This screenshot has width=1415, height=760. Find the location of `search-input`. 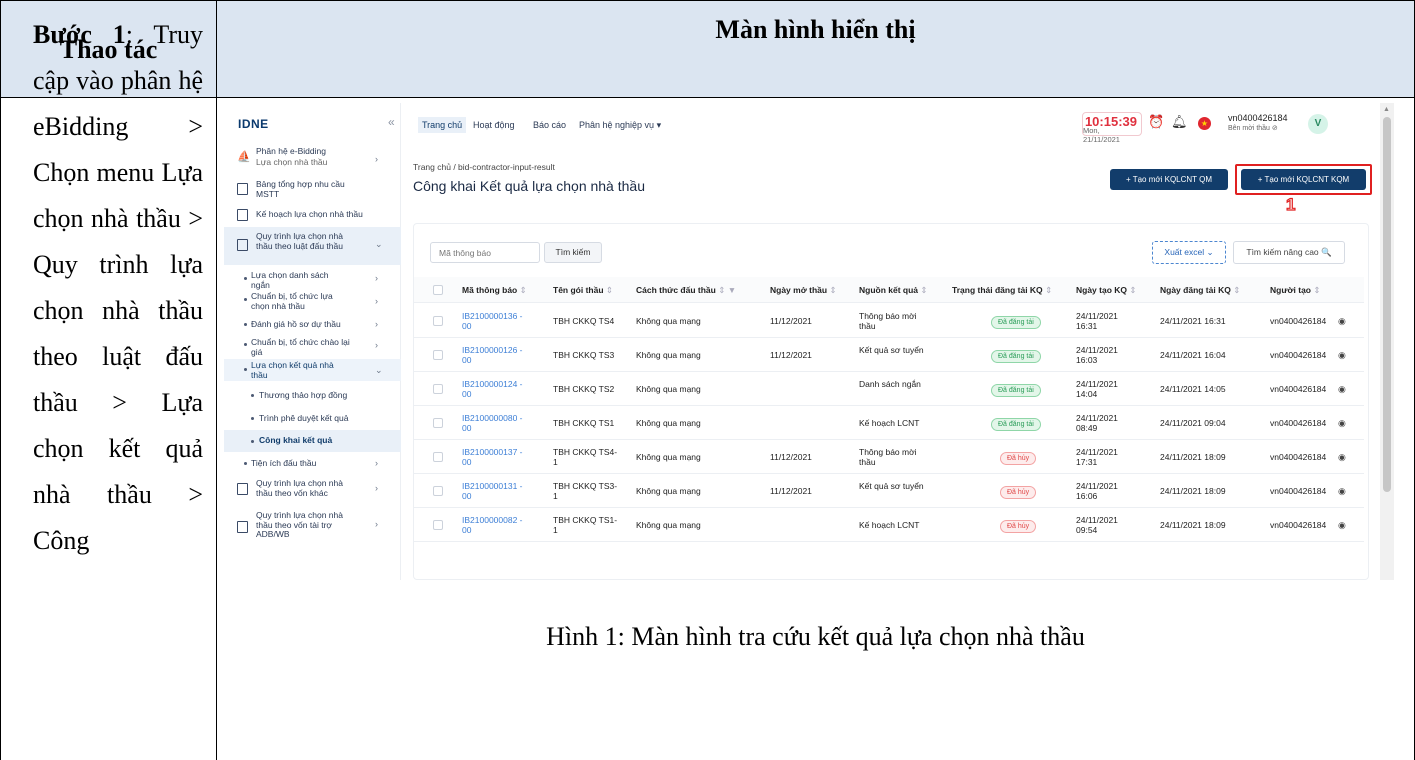

search-input is located at coordinates (485, 252).